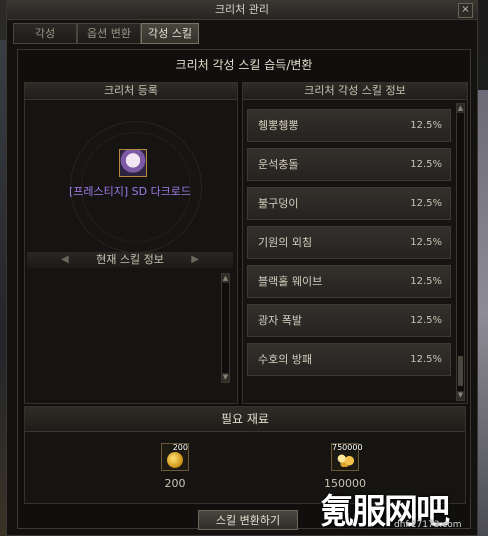 This screenshot has width=488, height=536. Describe the element at coordinates (244, 65) in the screenshot. I see `section-title: 크리처 각성 스킬 습득/변환` at that location.